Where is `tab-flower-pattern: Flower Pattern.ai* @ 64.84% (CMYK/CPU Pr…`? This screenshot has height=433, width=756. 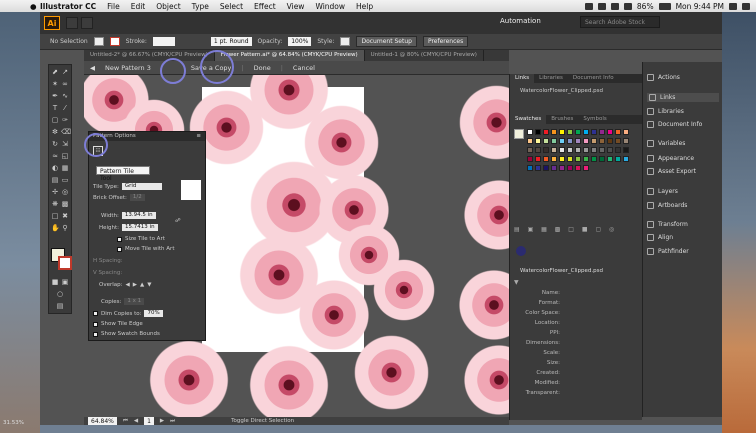 tab-flower-pattern: Flower Pattern.ai* @ 64.84% (CMYK/CPU Pr… is located at coordinates (289, 55).